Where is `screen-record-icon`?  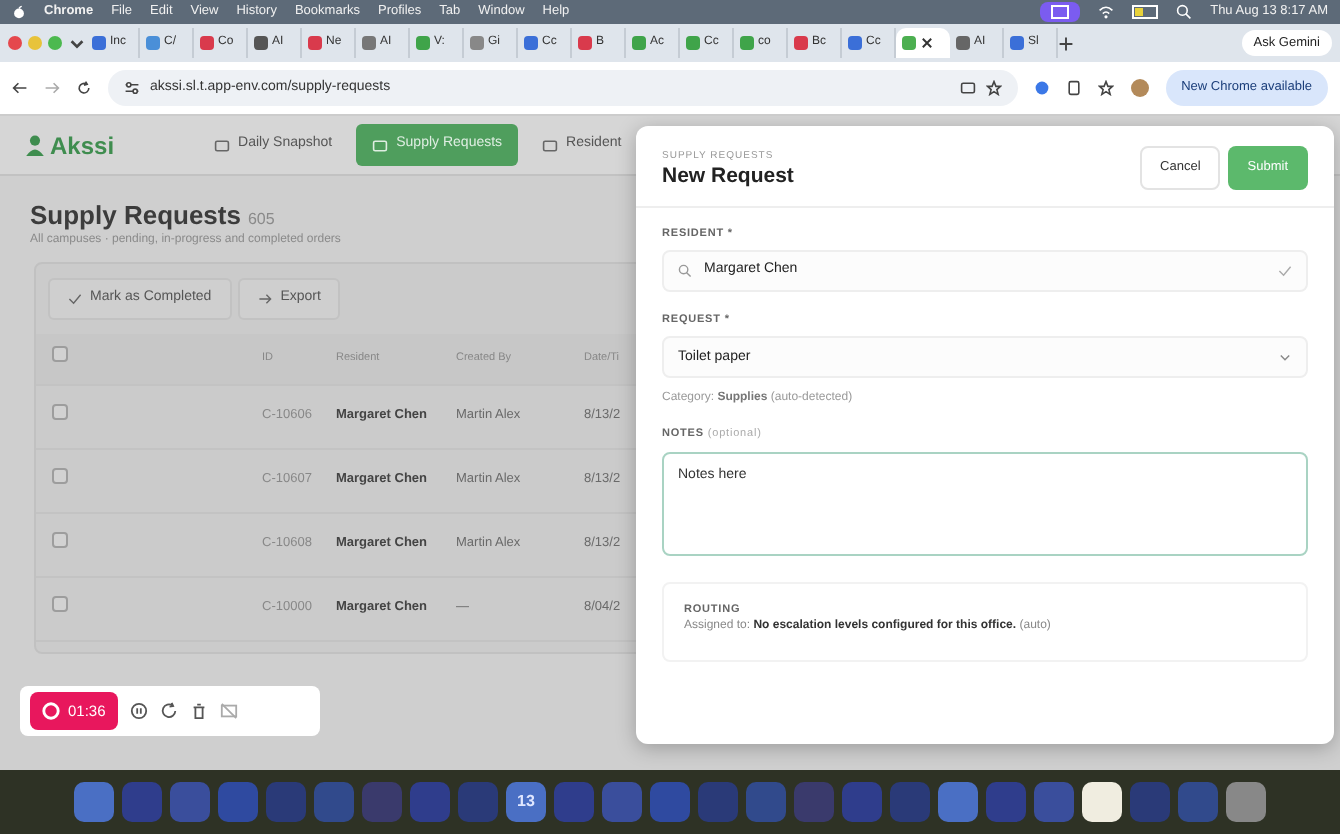 screen-record-icon is located at coordinates (1060, 12).